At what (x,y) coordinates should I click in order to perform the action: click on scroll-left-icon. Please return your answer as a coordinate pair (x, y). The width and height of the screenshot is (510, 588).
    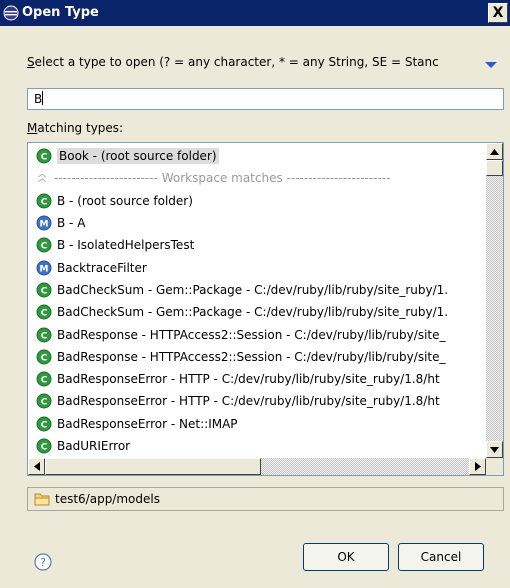
    Looking at the image, I should click on (36, 466).